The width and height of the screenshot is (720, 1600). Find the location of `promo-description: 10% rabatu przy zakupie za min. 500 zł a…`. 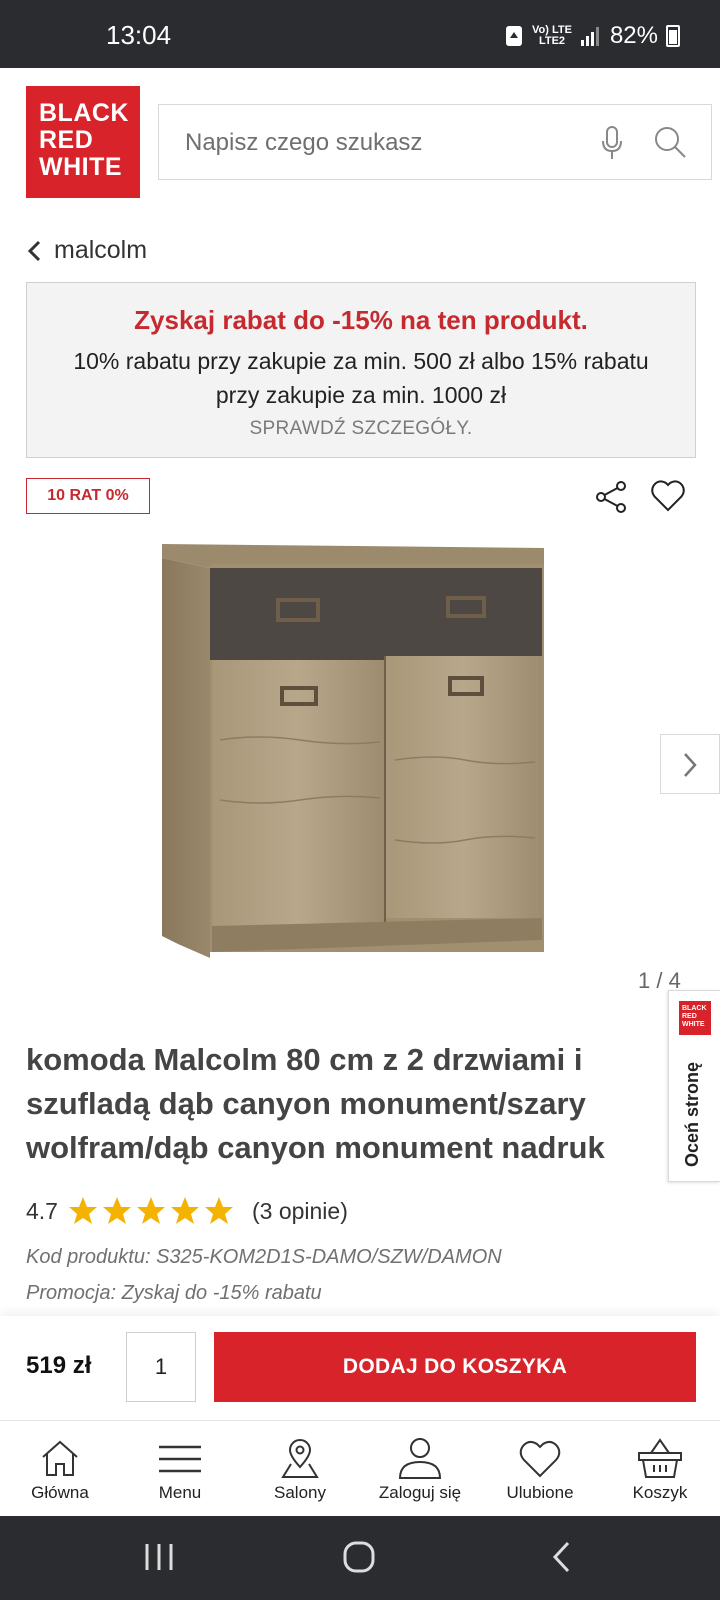

promo-description: 10% rabatu przy zakupie za min. 500 zł a… is located at coordinates (361, 378).